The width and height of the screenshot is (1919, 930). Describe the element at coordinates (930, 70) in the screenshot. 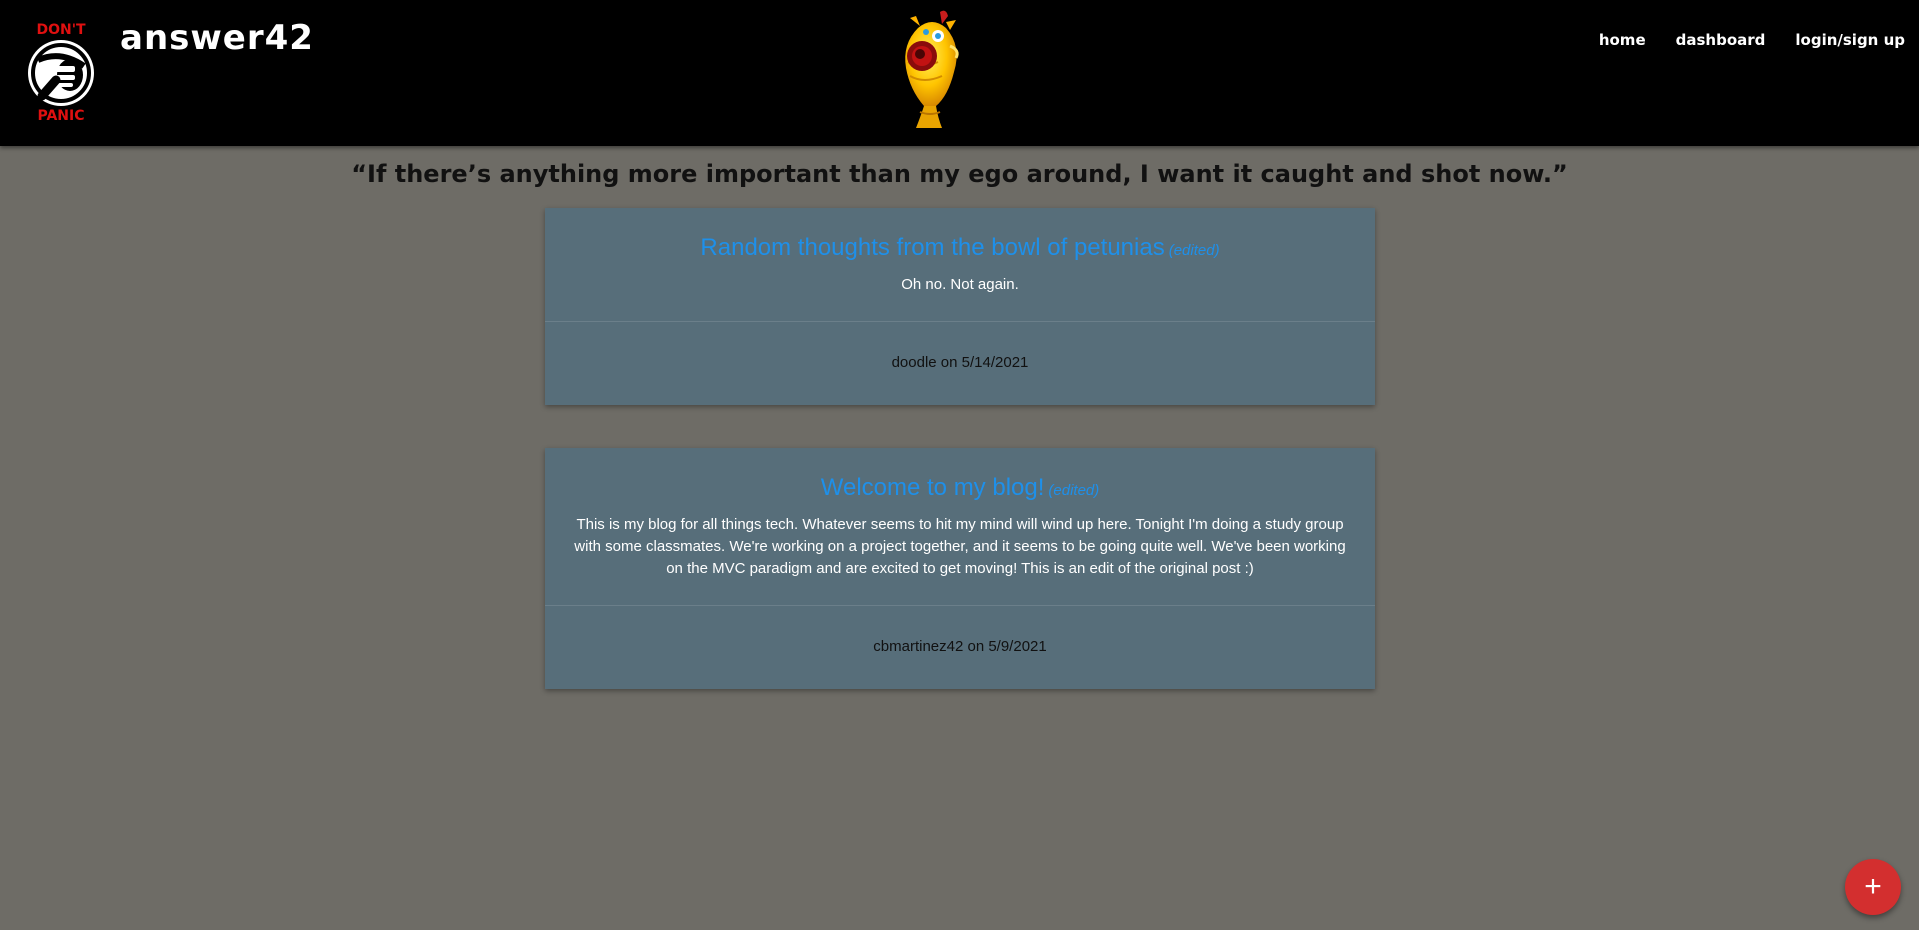

I see `babel-fish-icon` at that location.